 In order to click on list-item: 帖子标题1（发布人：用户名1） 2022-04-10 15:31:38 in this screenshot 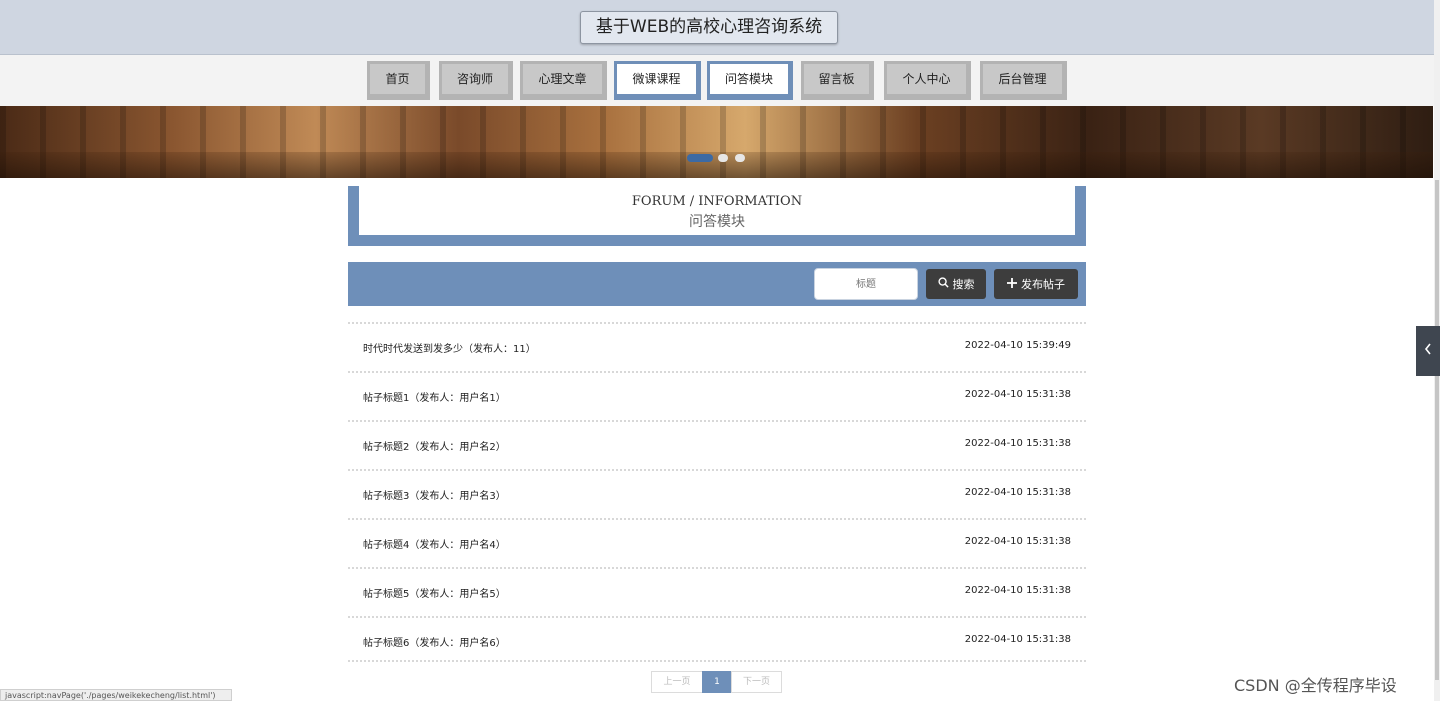, I will do `click(717, 396)`.